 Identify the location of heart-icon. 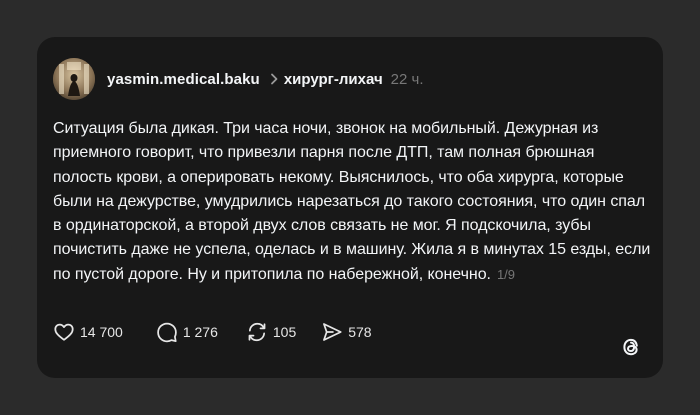
(64, 332).